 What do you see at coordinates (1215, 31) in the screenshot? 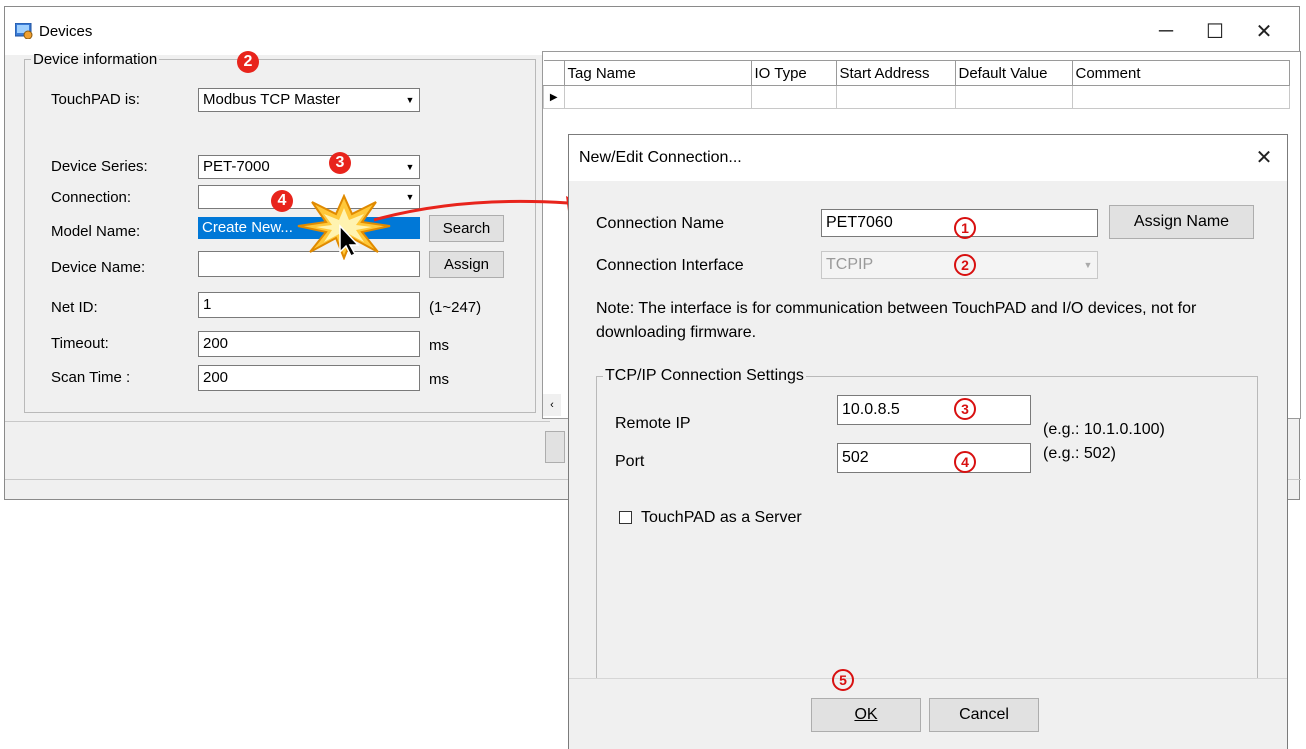
I see `maximize-button: ☐` at bounding box center [1215, 31].